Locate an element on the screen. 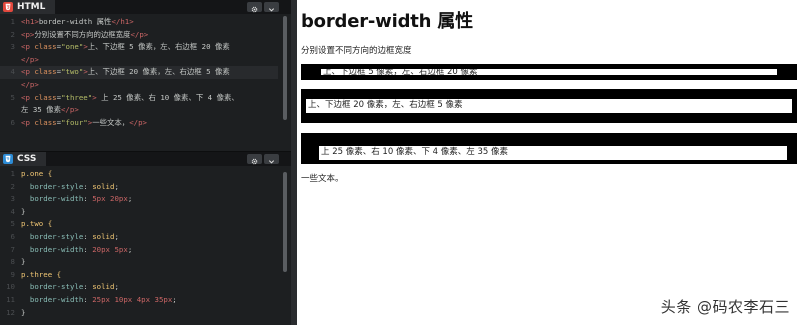 This screenshot has height=325, width=800. code-line: 11 border-width: 25px 10px 4px 35px; is located at coordinates (139, 300).